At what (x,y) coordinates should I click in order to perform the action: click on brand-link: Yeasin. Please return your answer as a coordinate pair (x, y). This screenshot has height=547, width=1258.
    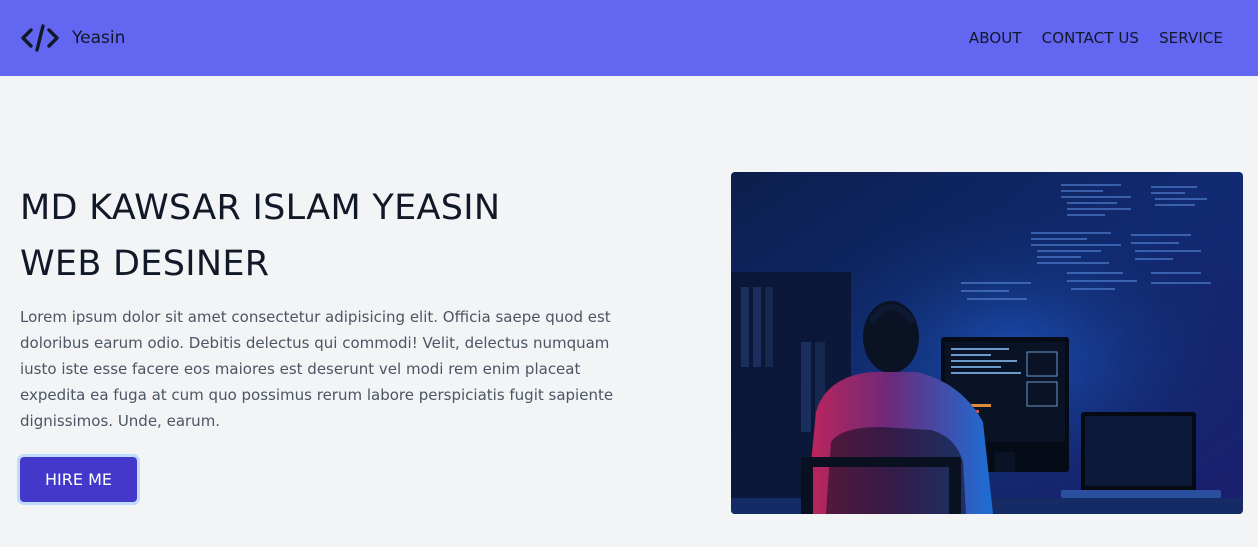
    Looking at the image, I should click on (72, 38).